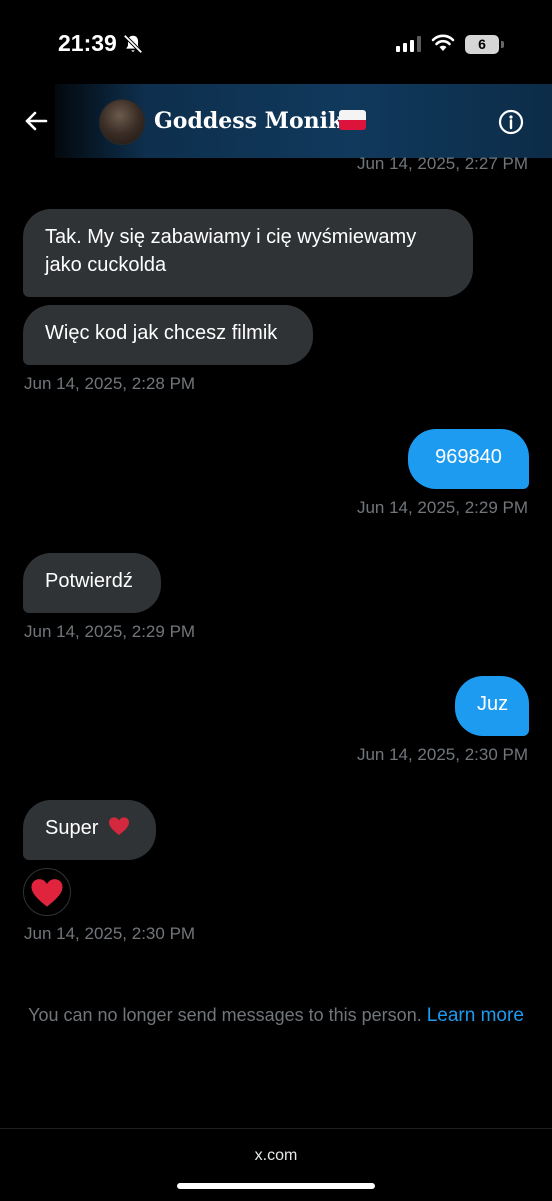 The width and height of the screenshot is (552, 1201). What do you see at coordinates (492, 706) in the screenshot?
I see `outgoing-message: Juz` at bounding box center [492, 706].